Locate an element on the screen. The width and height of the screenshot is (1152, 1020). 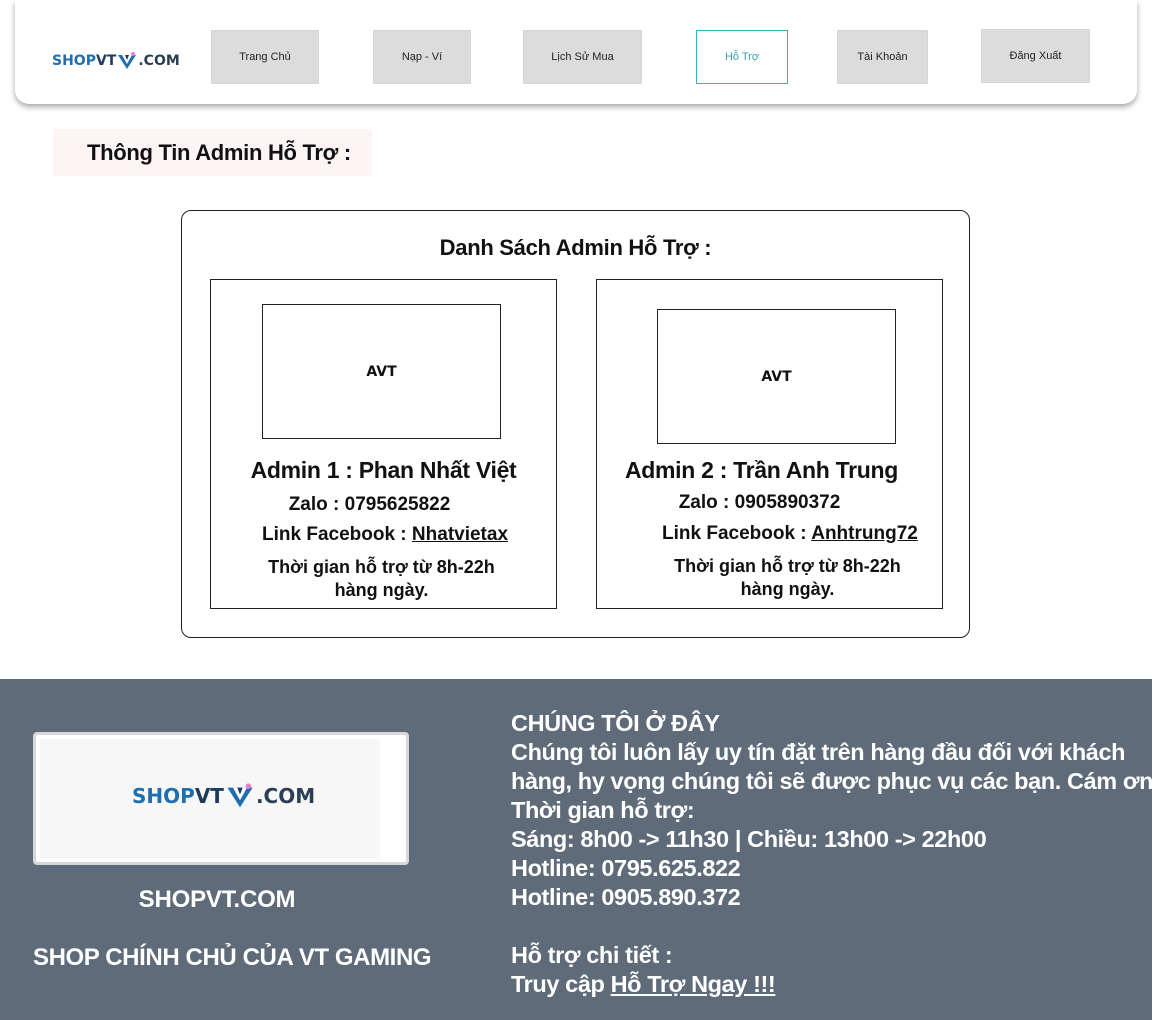
nav-history-button: Lịch Sử Mua is located at coordinates (582, 57).